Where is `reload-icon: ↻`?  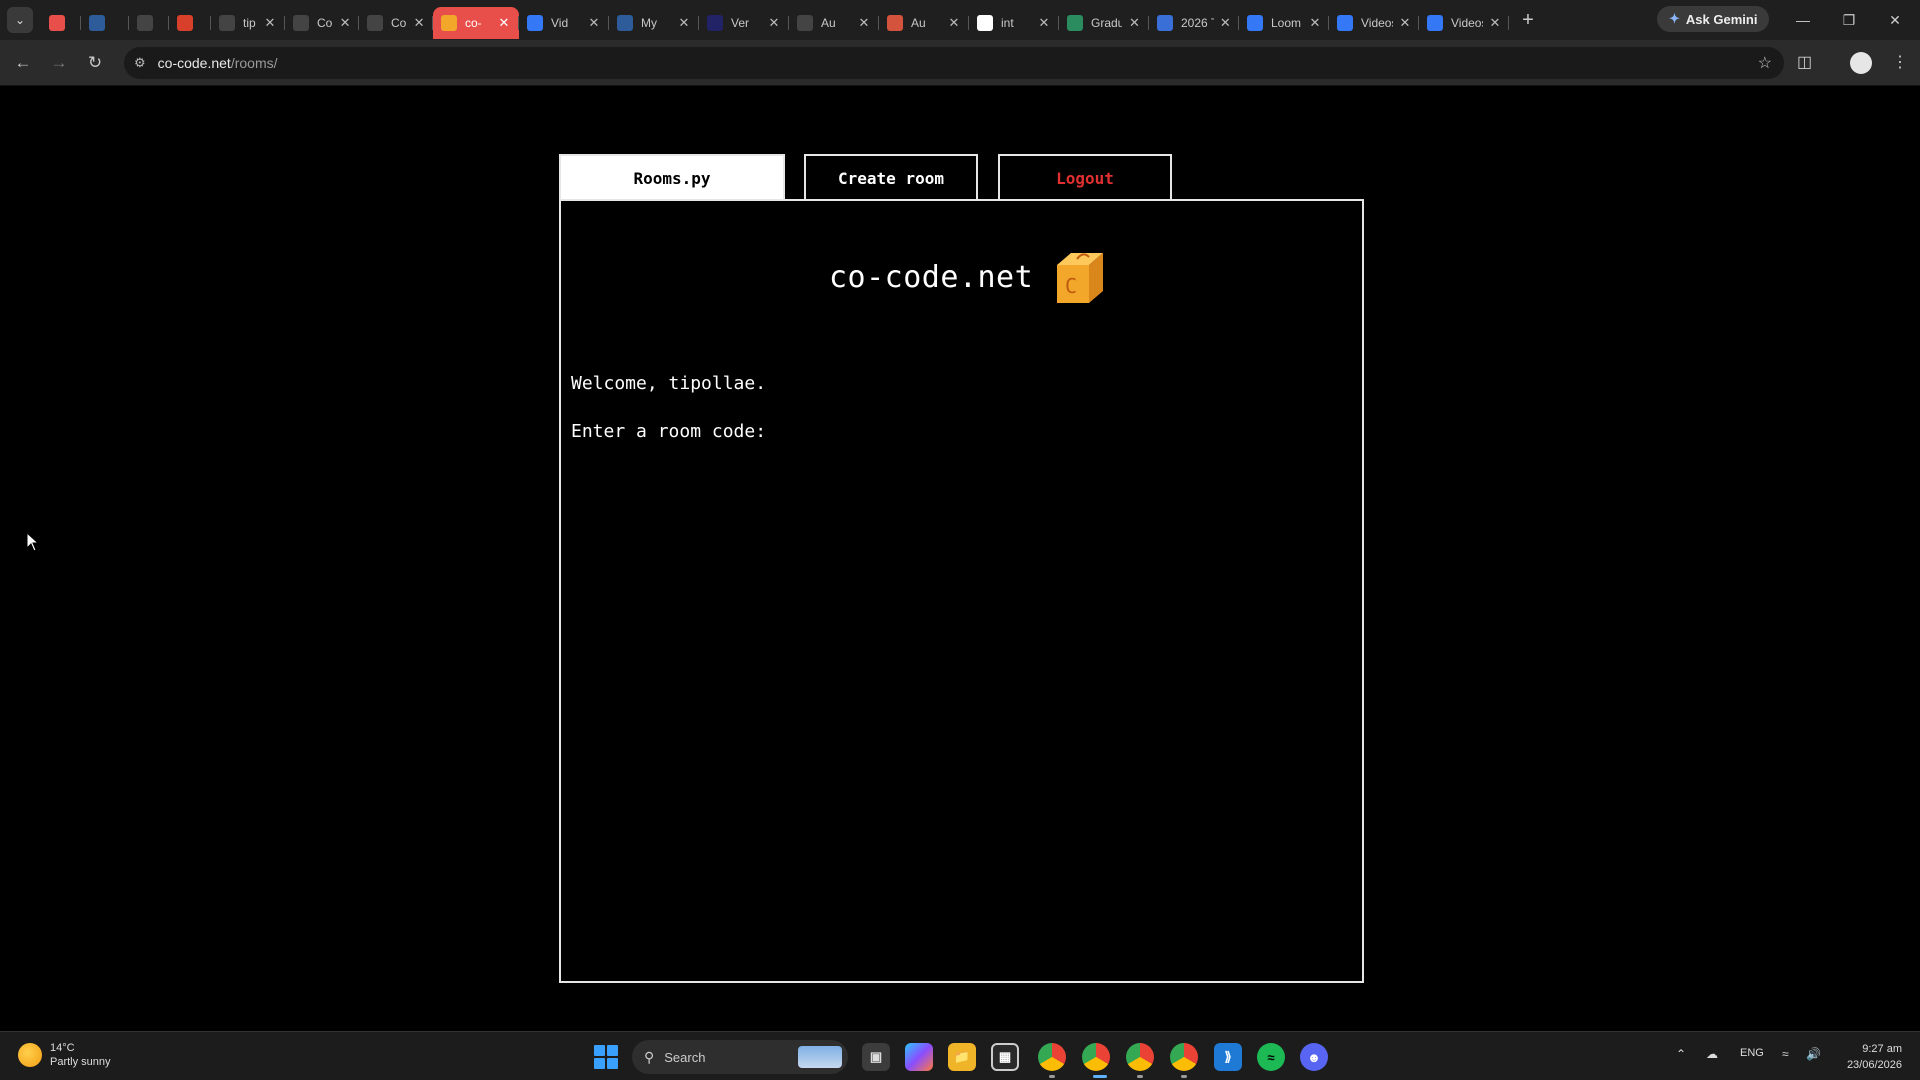
reload-icon: ↻ is located at coordinates (95, 63).